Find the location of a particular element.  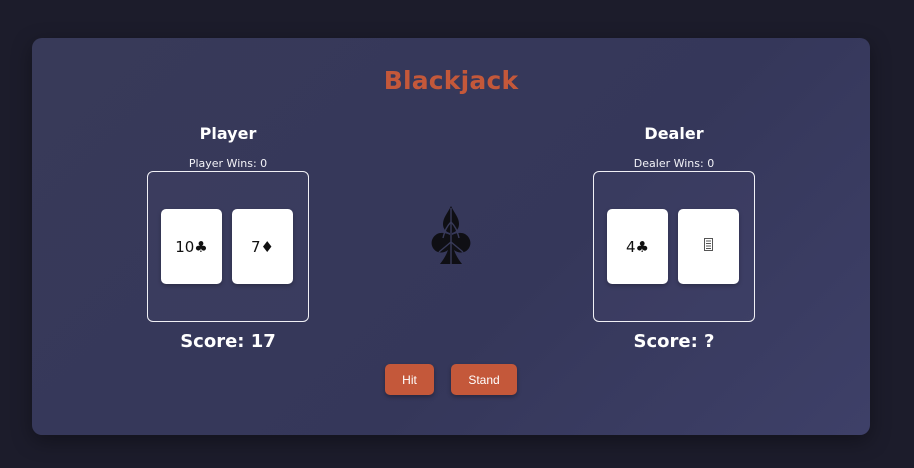

dealer-wins: Dealer Wins: 0 is located at coordinates (674, 163).